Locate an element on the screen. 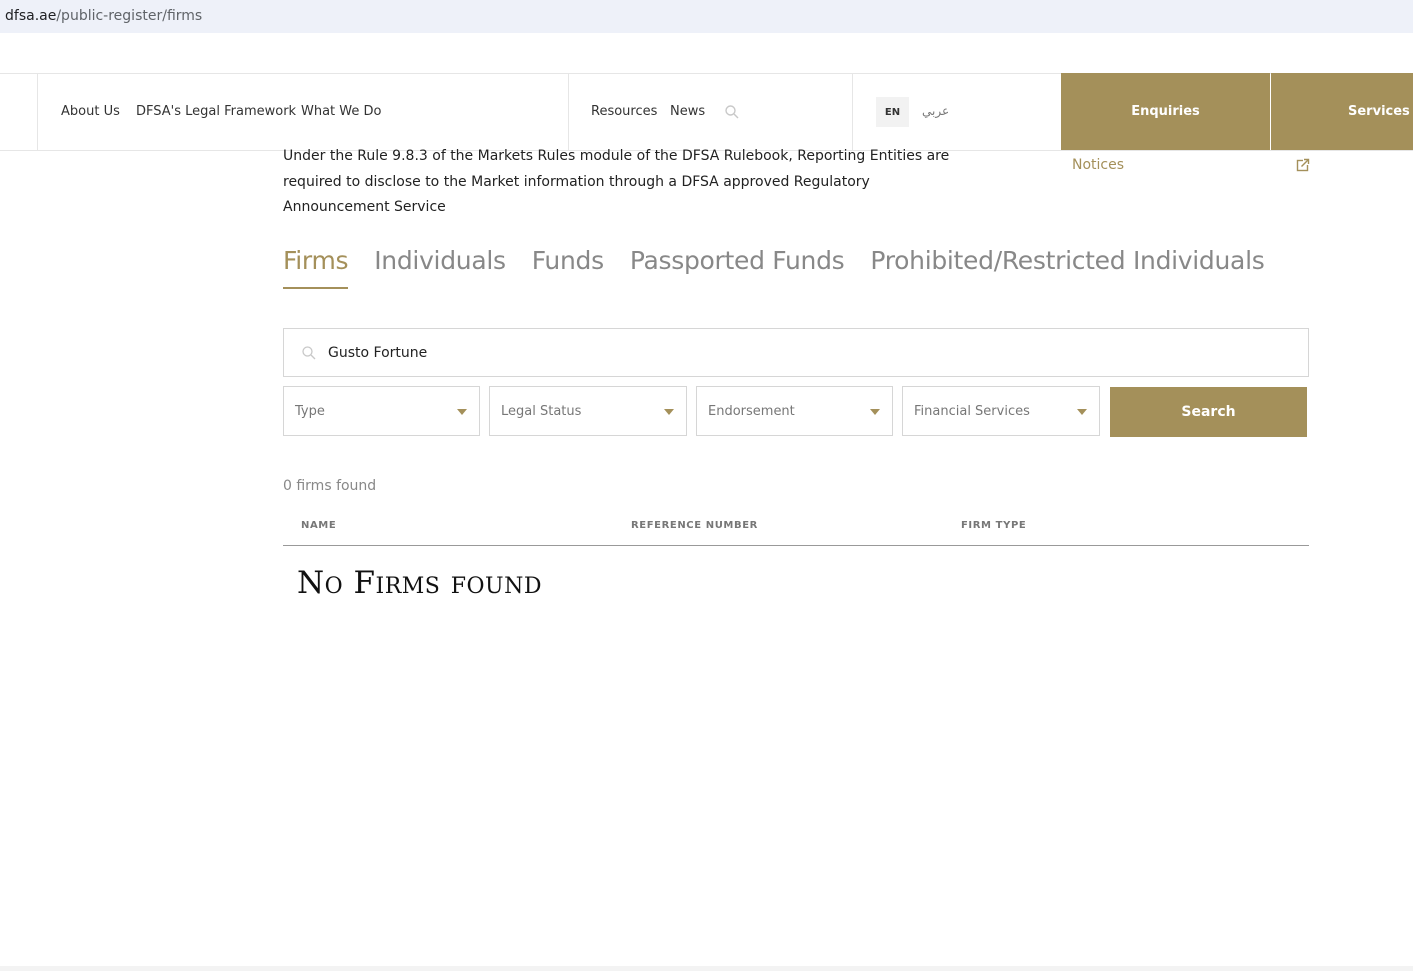  search-button: Search is located at coordinates (1208, 412).